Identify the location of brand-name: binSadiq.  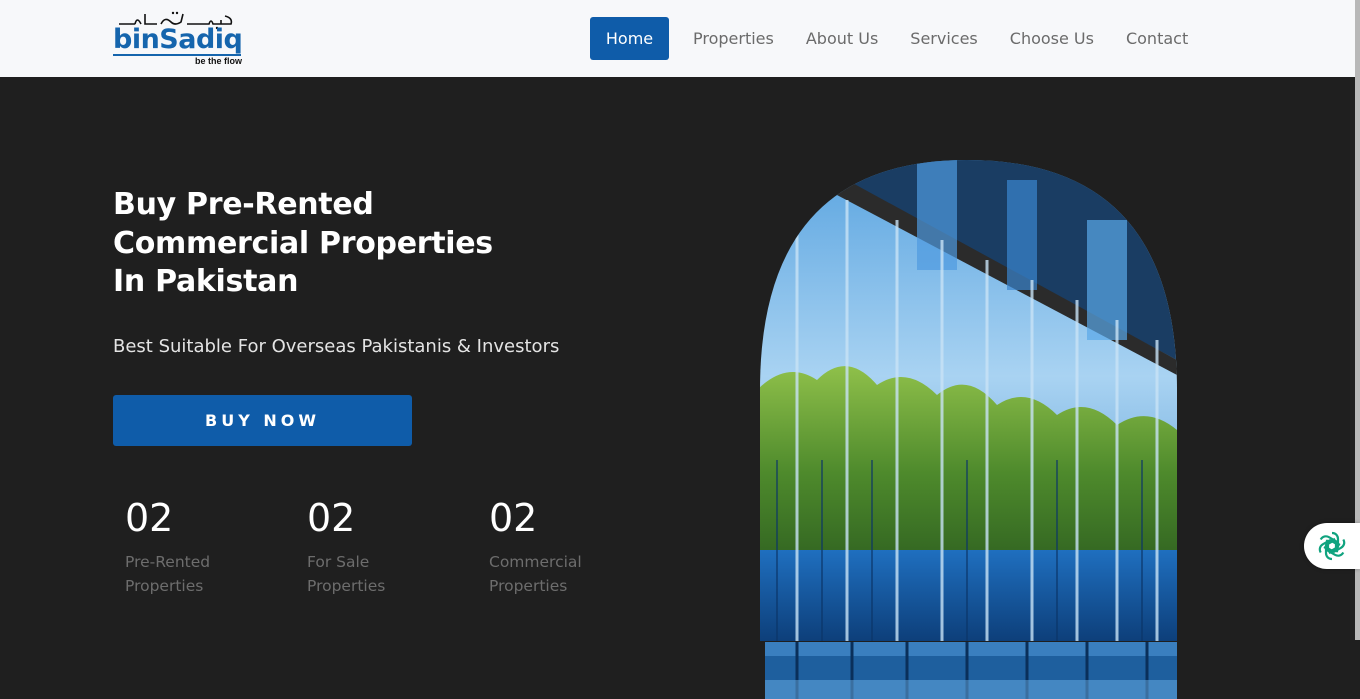
(178, 39).